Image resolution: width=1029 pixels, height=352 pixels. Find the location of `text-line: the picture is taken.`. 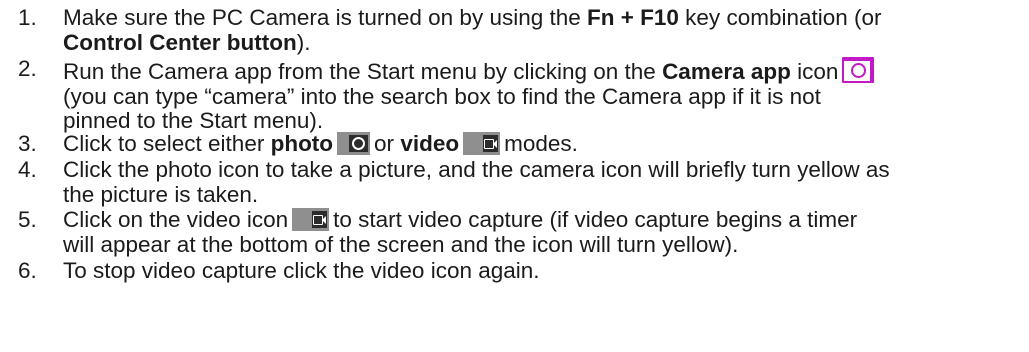

text-line: the picture is taken. is located at coordinates (161, 194).